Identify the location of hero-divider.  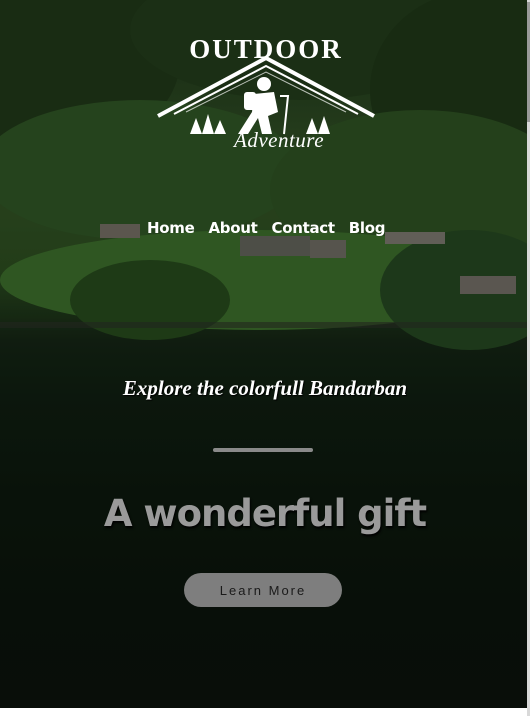
(263, 450).